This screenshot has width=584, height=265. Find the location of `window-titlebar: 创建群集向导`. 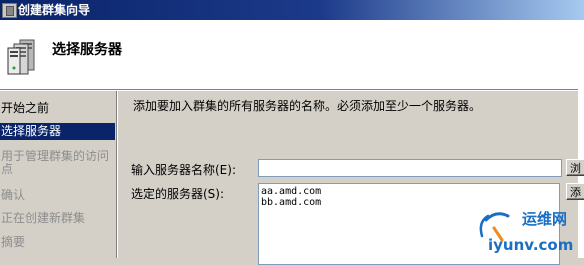

window-titlebar: 创建群集向导 is located at coordinates (292, 10).